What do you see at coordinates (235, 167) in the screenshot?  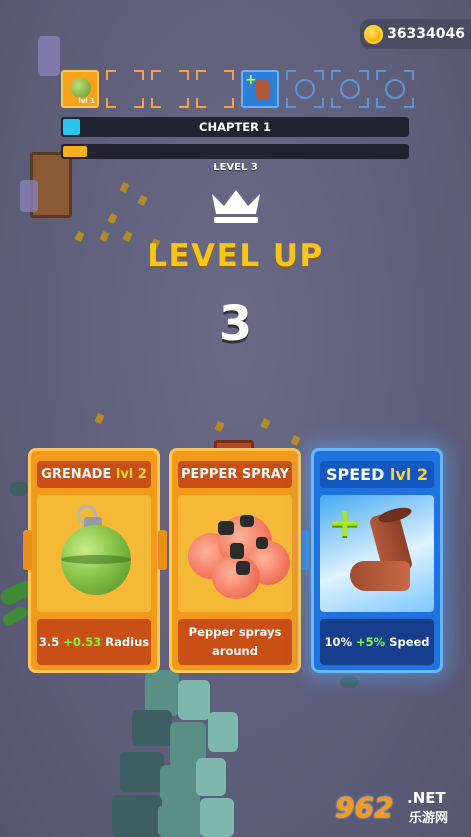 I see `level-label: LEVEL 3` at bounding box center [235, 167].